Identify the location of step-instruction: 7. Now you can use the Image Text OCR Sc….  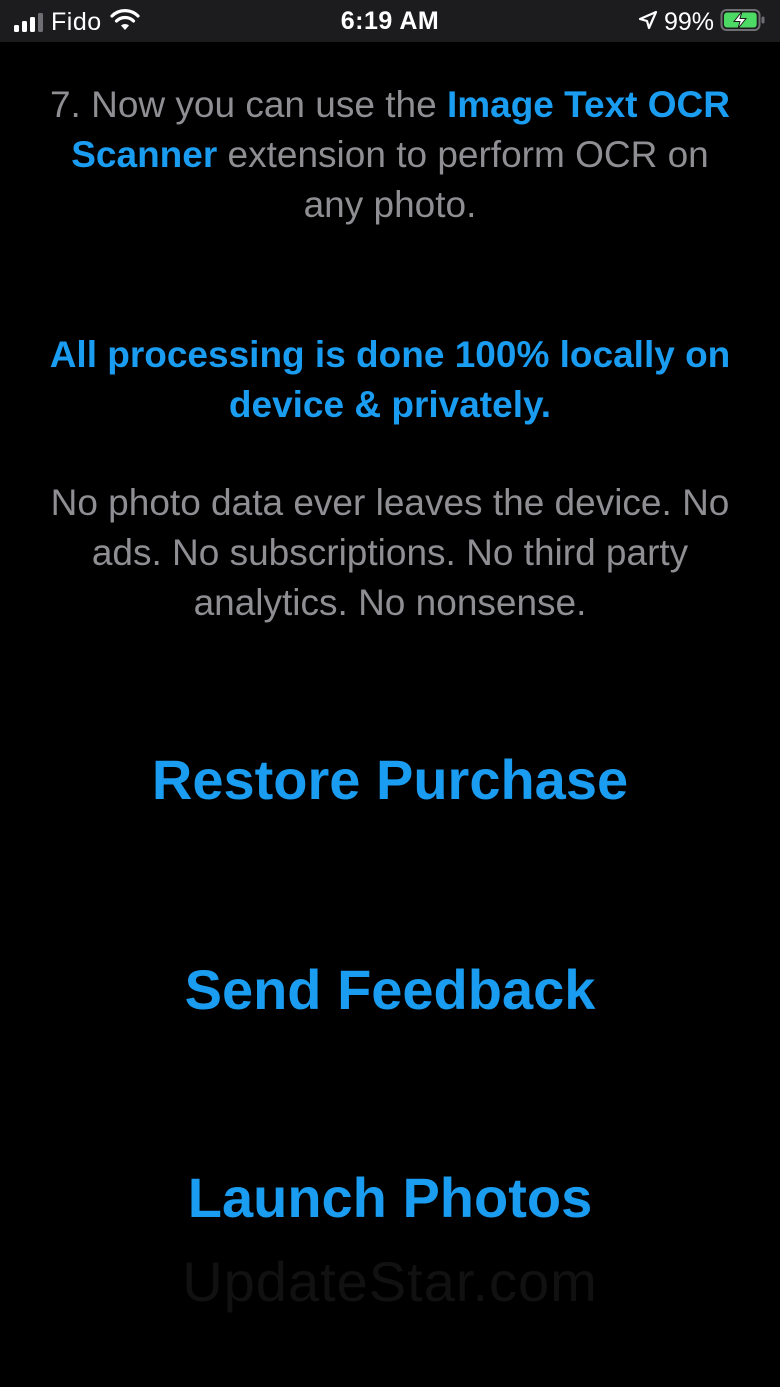
(390, 155).